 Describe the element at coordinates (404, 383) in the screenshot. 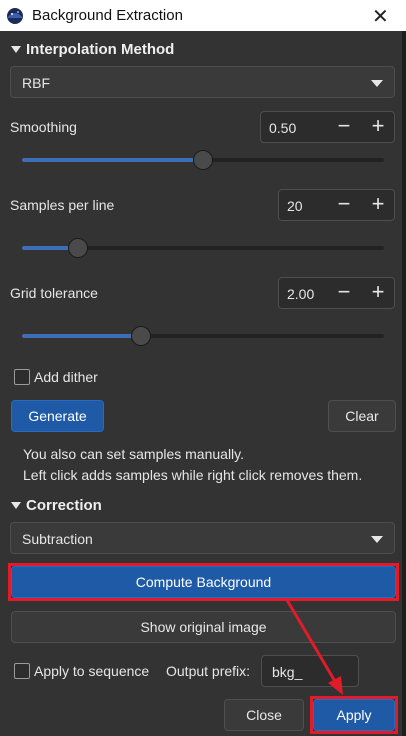

I see `background-window-edge` at that location.